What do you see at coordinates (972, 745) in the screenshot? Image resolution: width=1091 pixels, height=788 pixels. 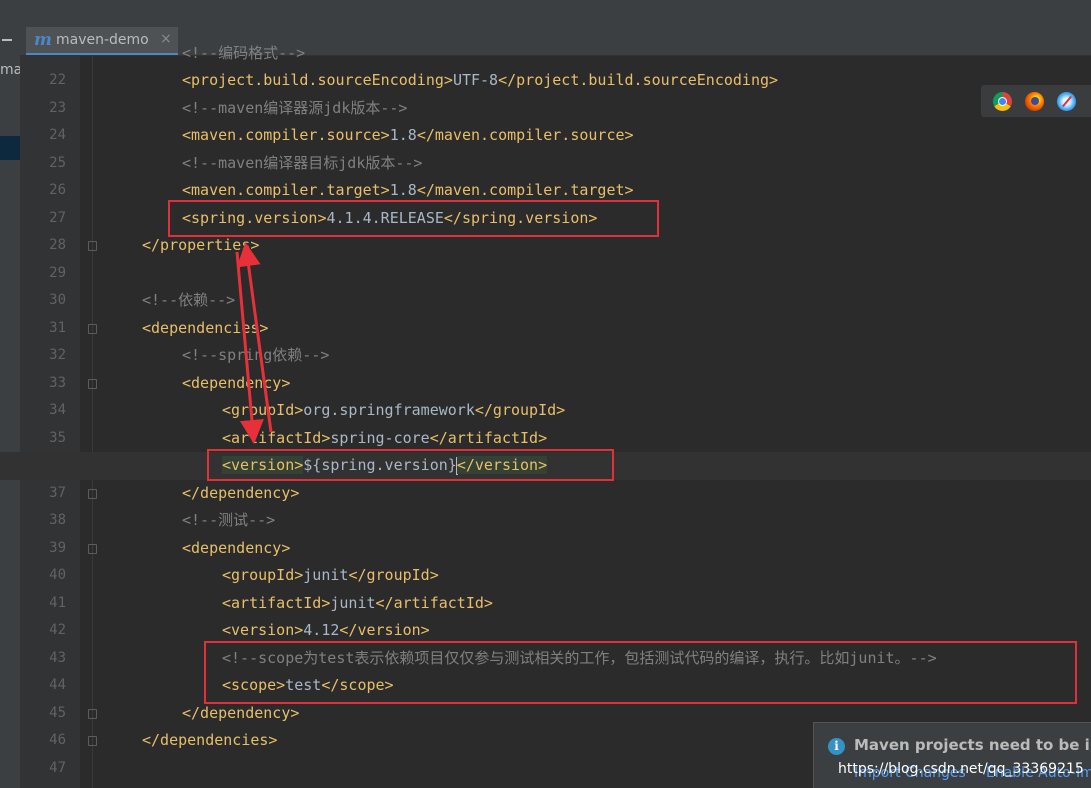 I see `notification-title: Maven projects need to be impo` at bounding box center [972, 745].